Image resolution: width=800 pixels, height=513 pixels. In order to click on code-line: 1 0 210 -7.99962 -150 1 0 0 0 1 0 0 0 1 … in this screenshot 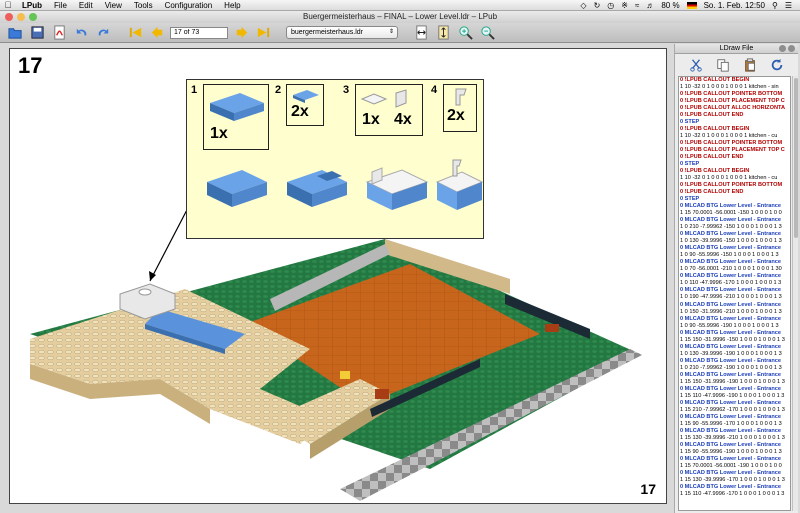, I will do `click(734, 227)`.